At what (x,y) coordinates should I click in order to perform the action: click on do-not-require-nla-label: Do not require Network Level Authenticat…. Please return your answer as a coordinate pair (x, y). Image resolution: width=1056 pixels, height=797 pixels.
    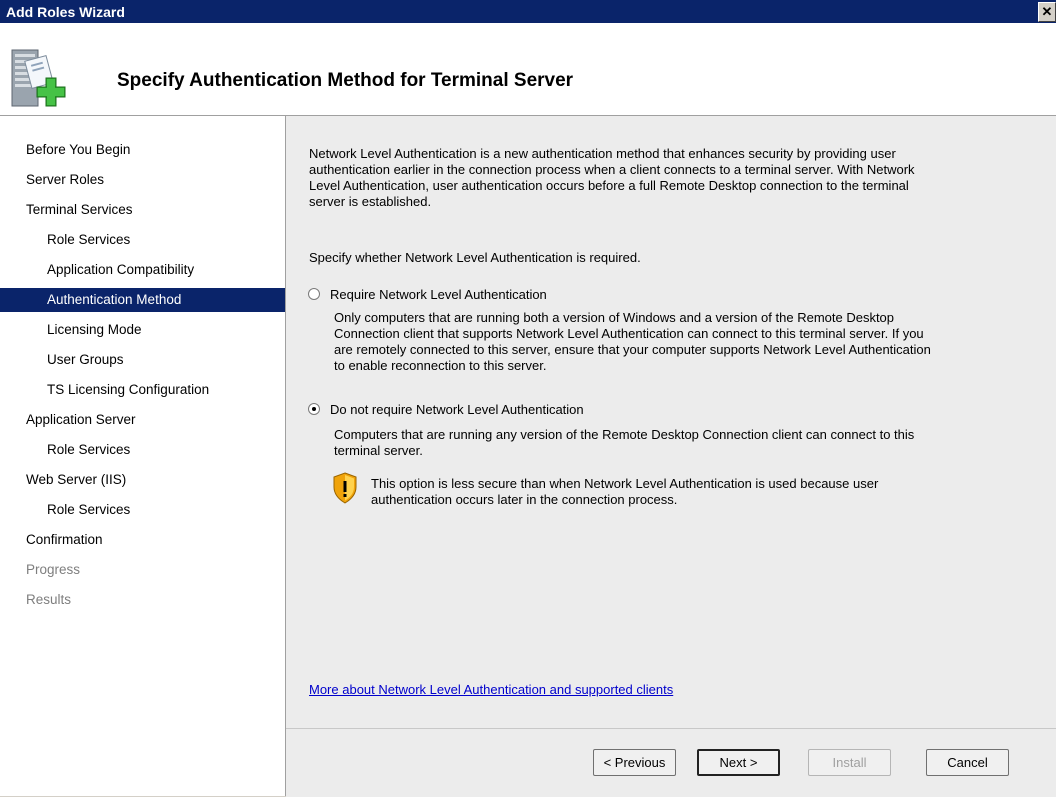
    Looking at the image, I should click on (457, 409).